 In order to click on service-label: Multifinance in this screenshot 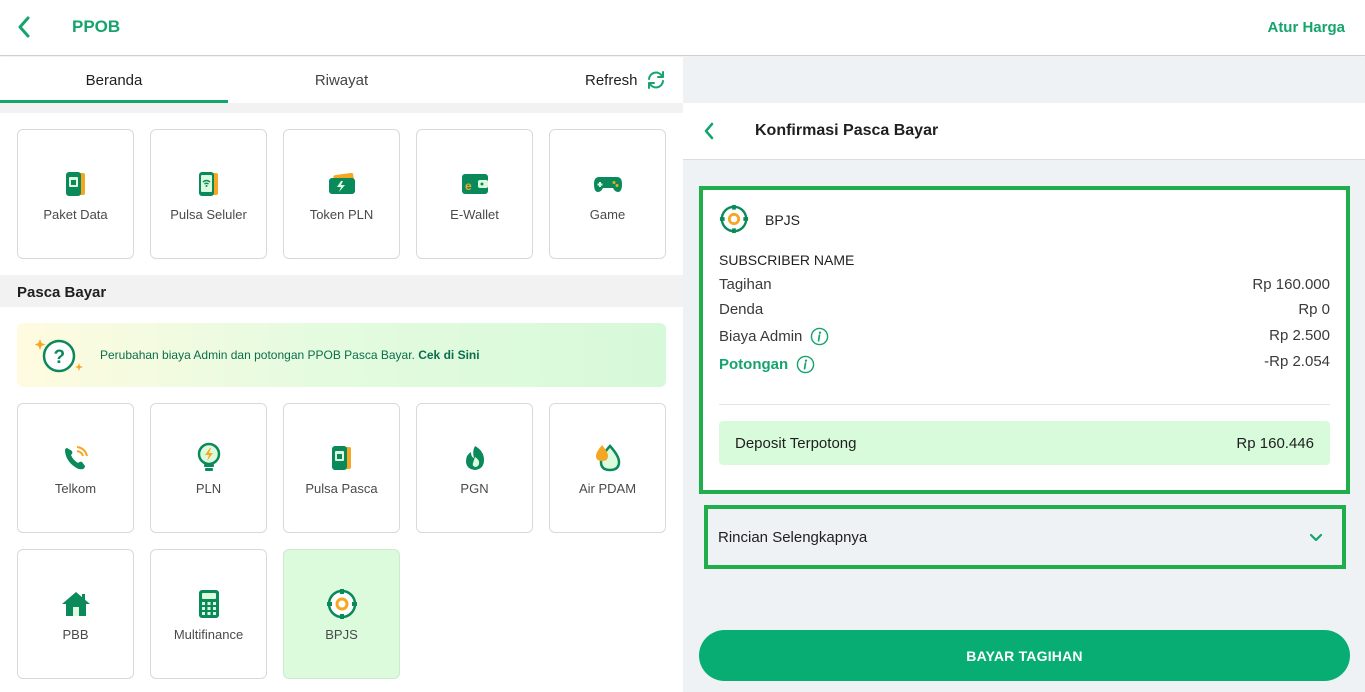, I will do `click(208, 634)`.